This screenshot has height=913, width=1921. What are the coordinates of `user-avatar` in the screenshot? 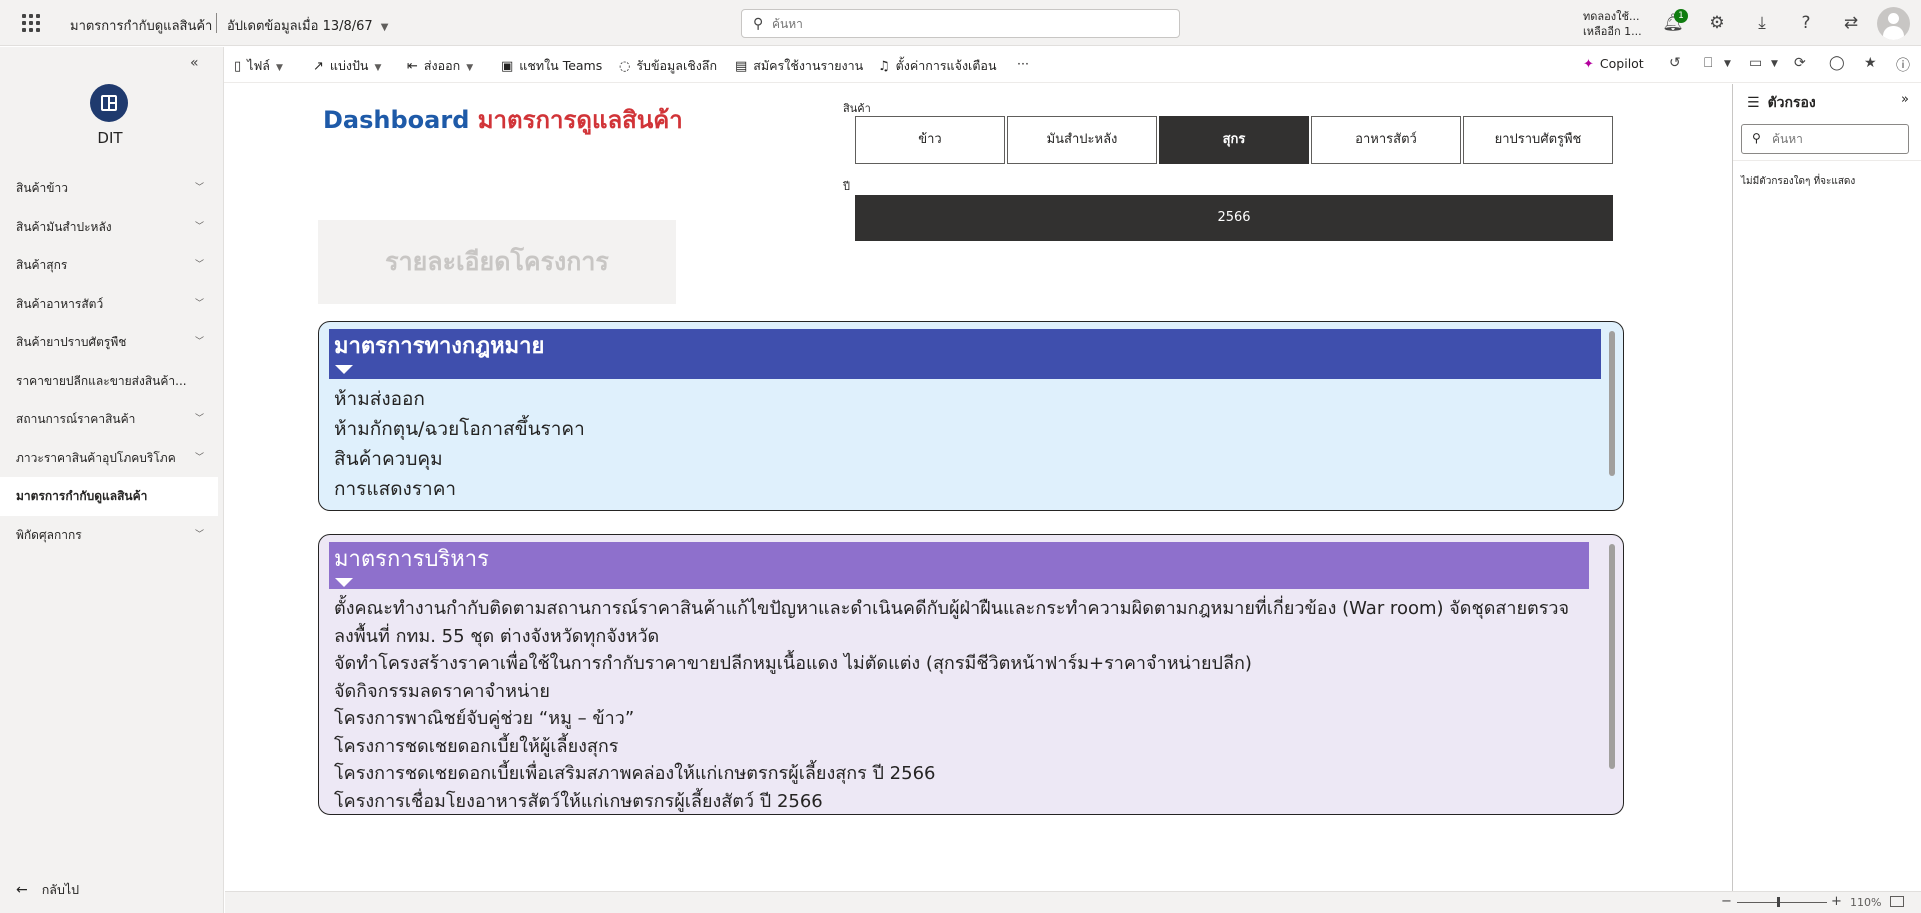 It's located at (1893, 23).